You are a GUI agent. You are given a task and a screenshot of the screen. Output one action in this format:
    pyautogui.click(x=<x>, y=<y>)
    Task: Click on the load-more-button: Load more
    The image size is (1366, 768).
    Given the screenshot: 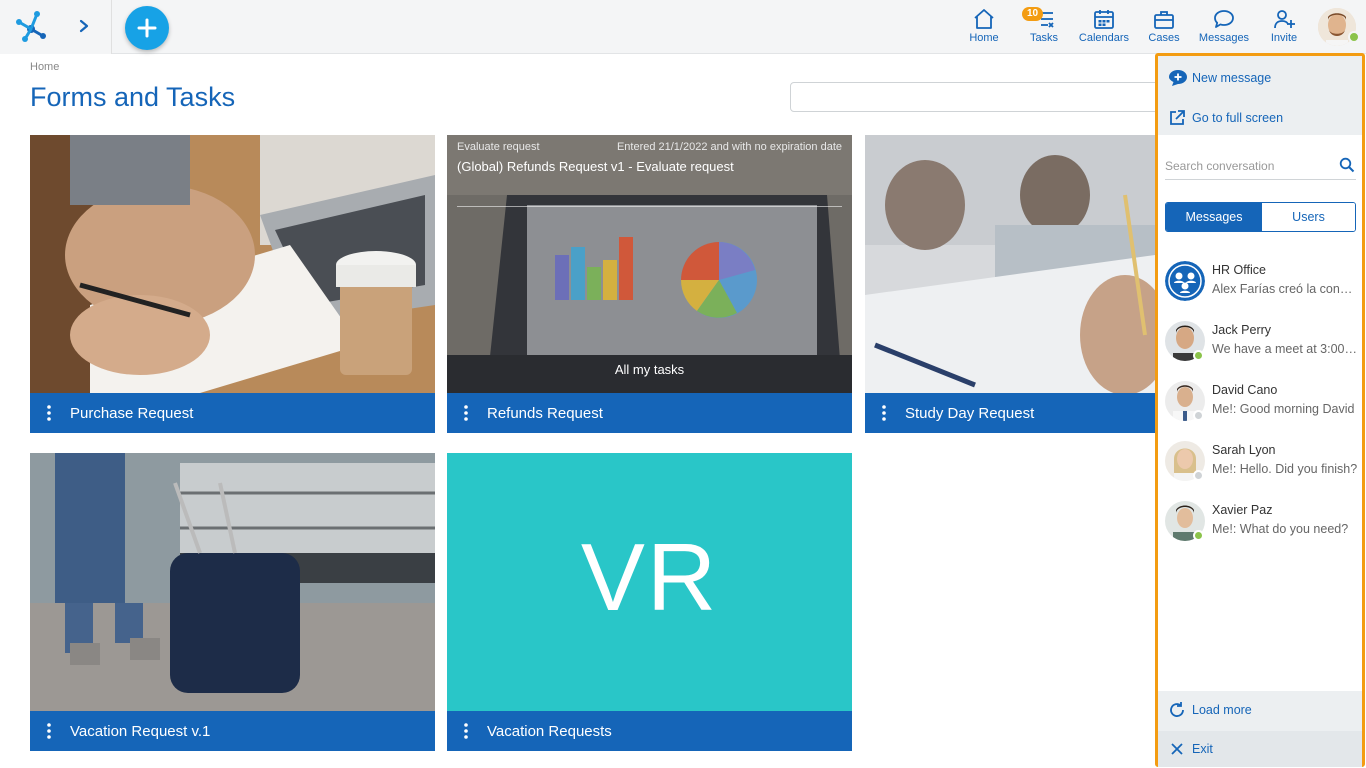 What is the action you would take?
    pyautogui.click(x=1258, y=711)
    